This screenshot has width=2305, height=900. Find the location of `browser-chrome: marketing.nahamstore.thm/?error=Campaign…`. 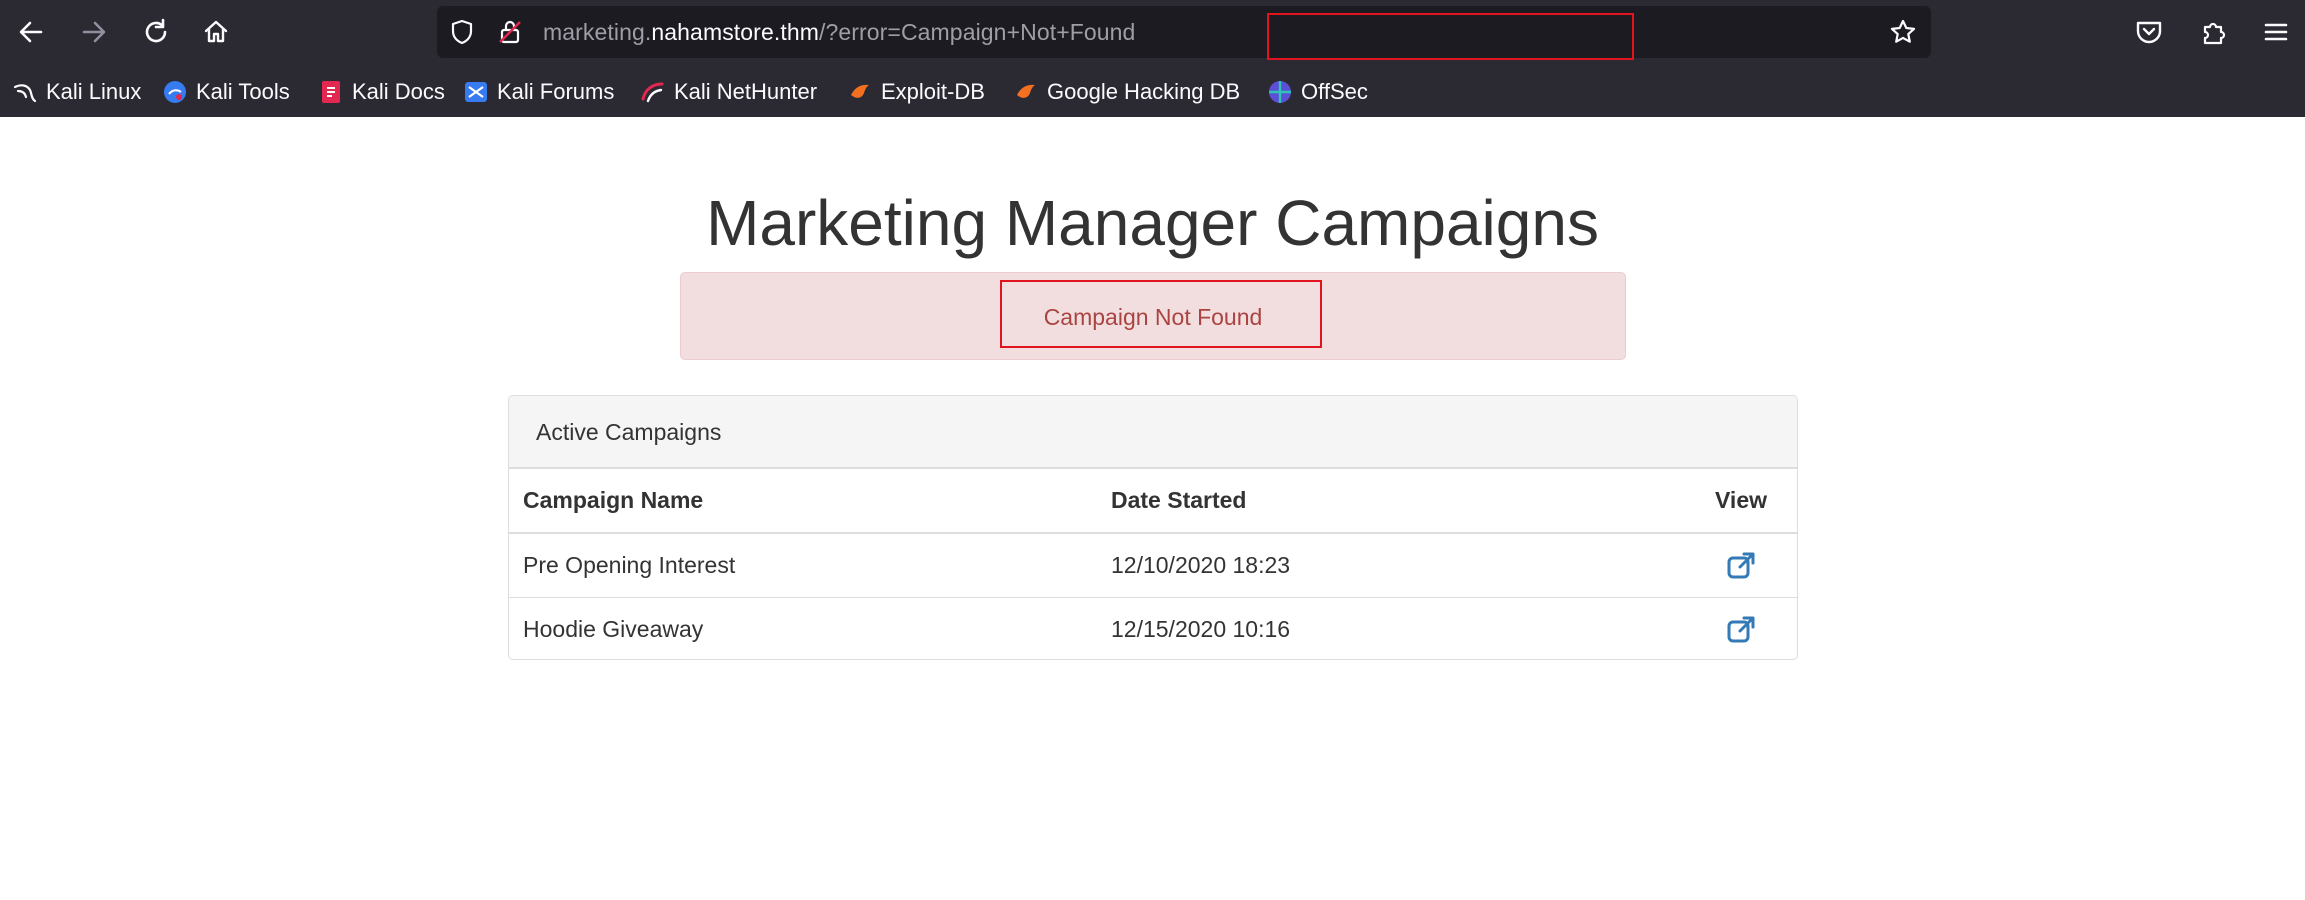

browser-chrome: marketing.nahamstore.thm/?error=Campaign… is located at coordinates (1152, 58).